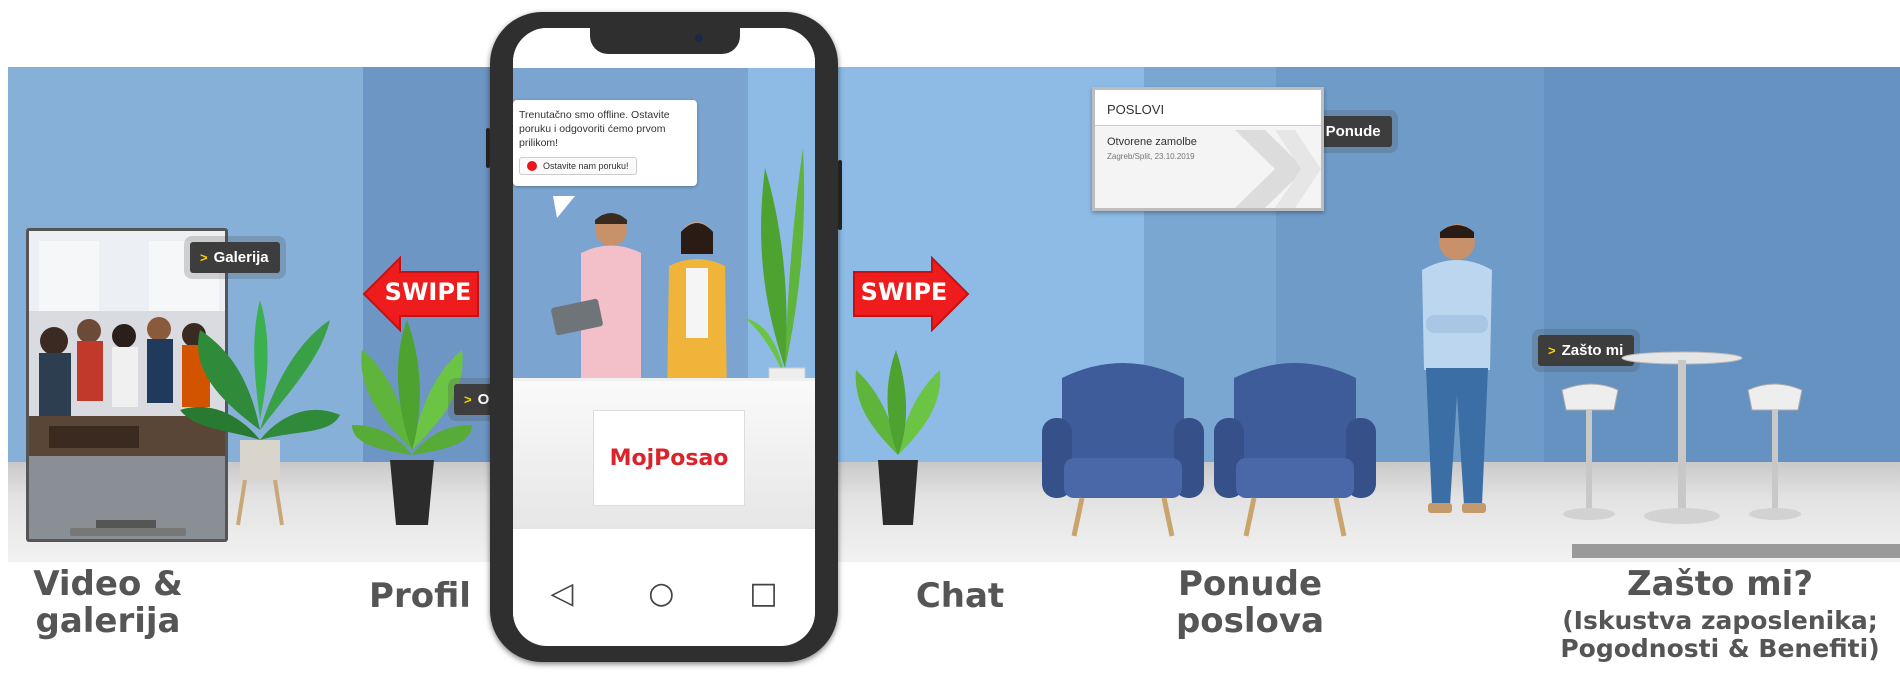 This screenshot has width=1900, height=678. Describe the element at coordinates (564, 207) in the screenshot. I see `bubble-tail` at that location.